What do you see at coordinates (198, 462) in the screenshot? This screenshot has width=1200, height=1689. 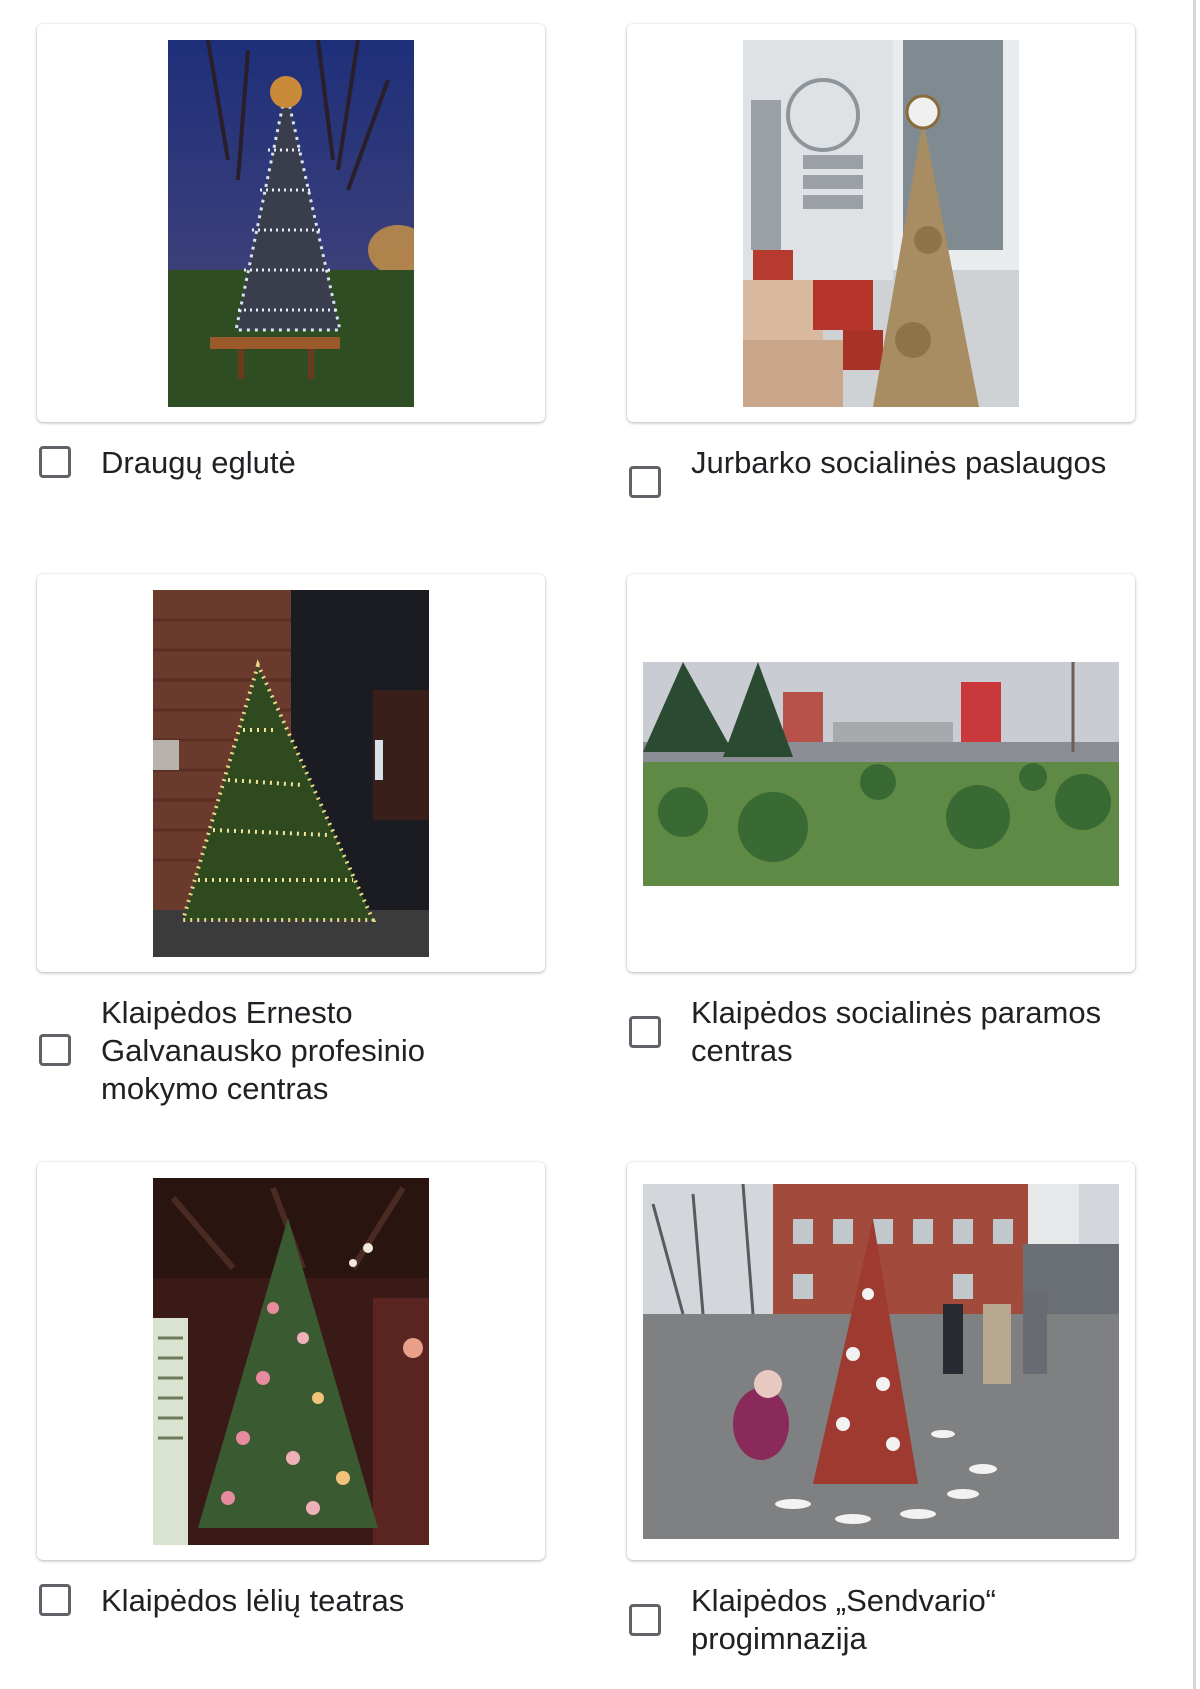 I see `option-label: Draugų eglutė` at bounding box center [198, 462].